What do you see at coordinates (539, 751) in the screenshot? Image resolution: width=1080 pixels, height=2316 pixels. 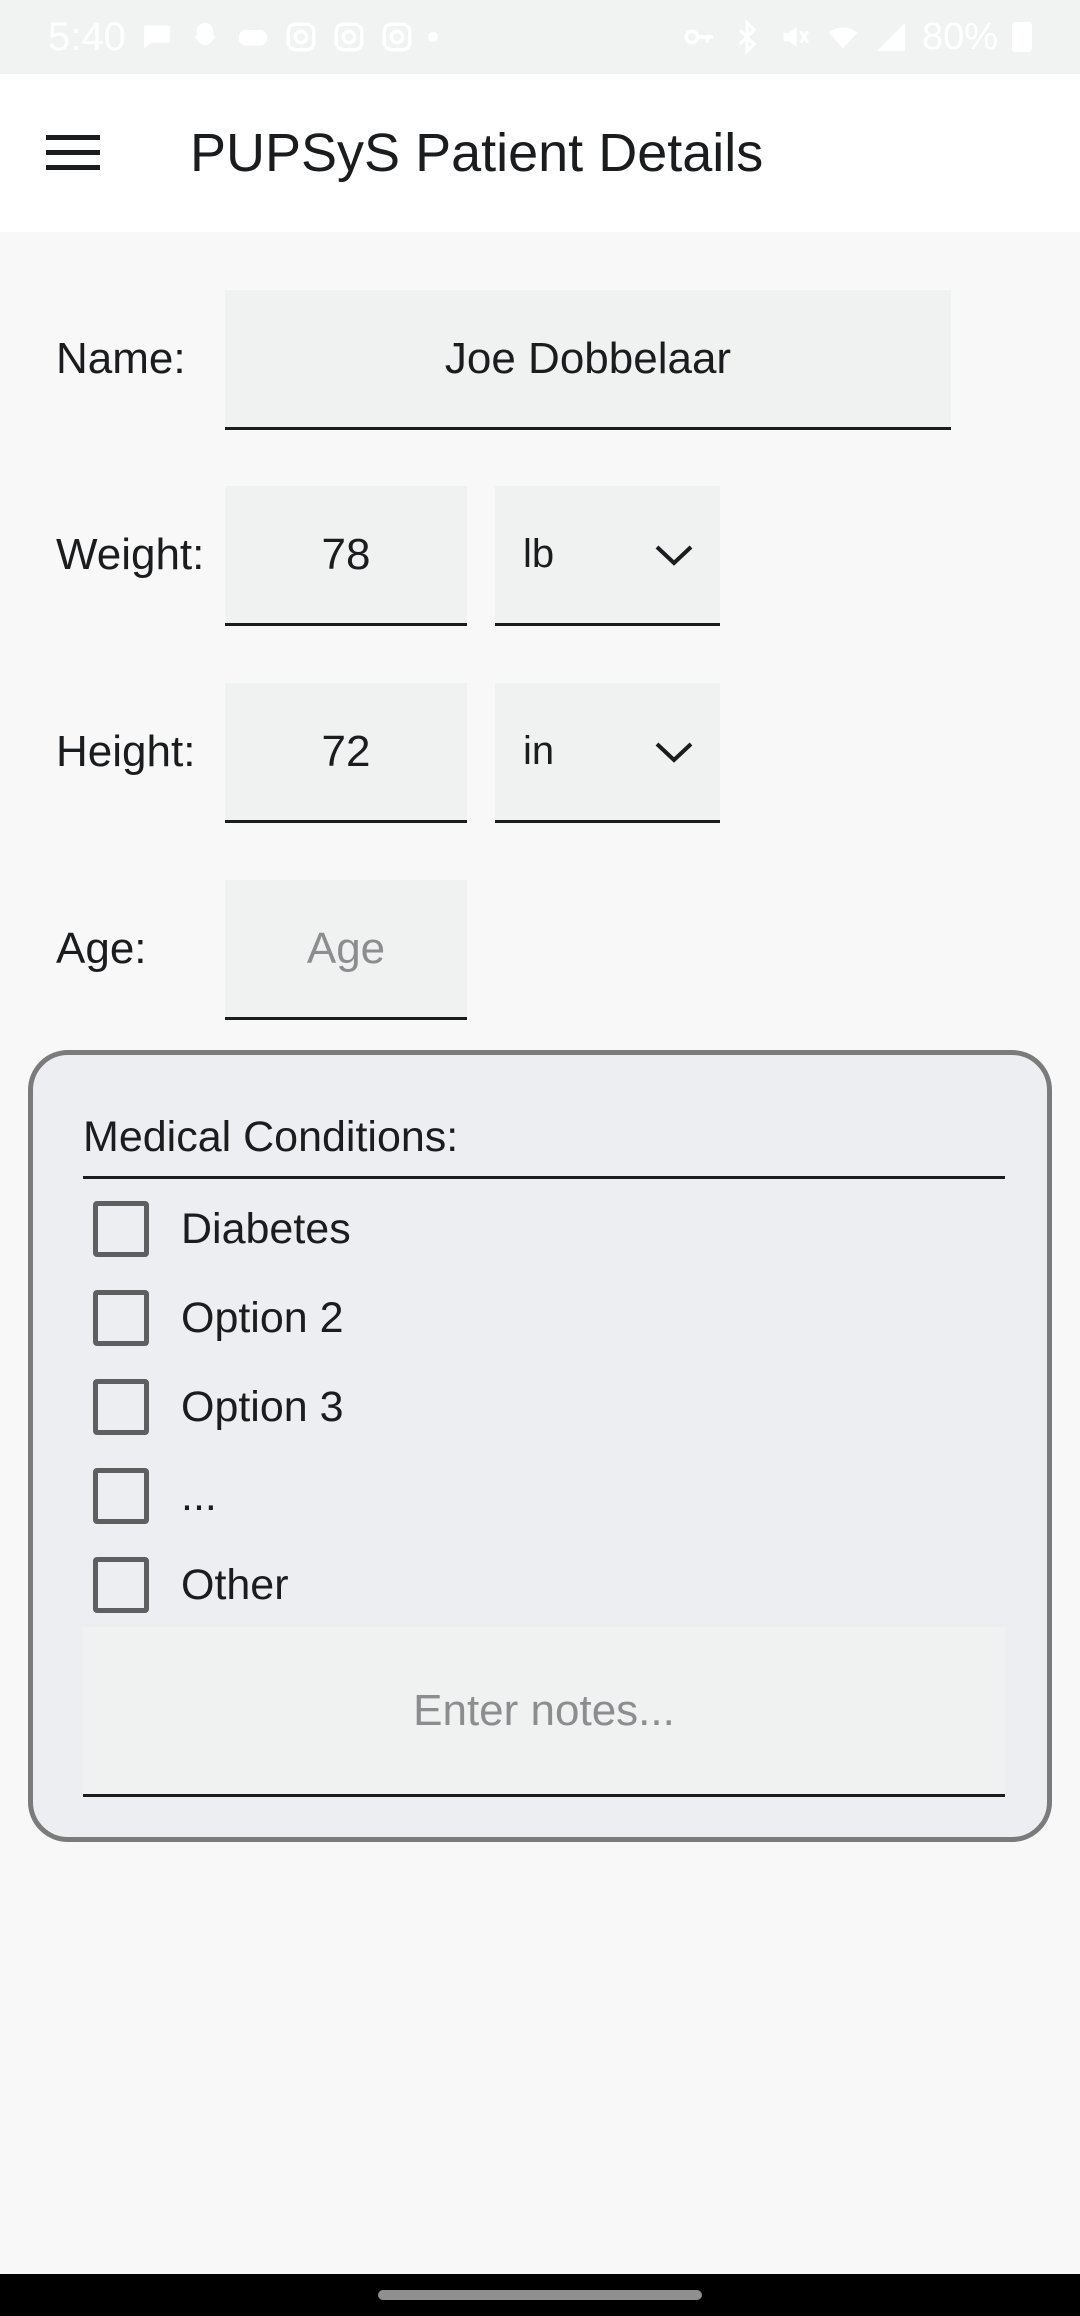 I see `height-unit-value: in` at bounding box center [539, 751].